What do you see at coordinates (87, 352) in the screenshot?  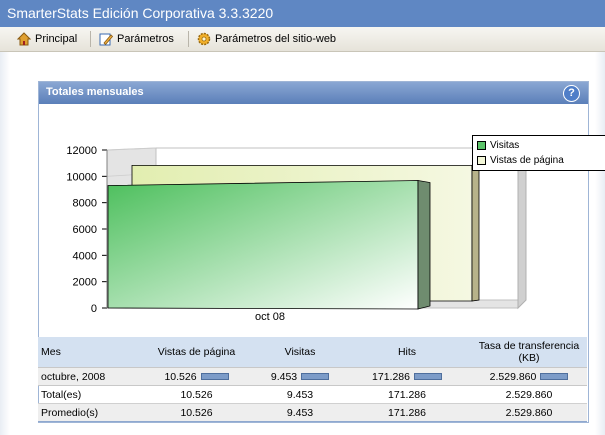 I see `column-header: Mes` at bounding box center [87, 352].